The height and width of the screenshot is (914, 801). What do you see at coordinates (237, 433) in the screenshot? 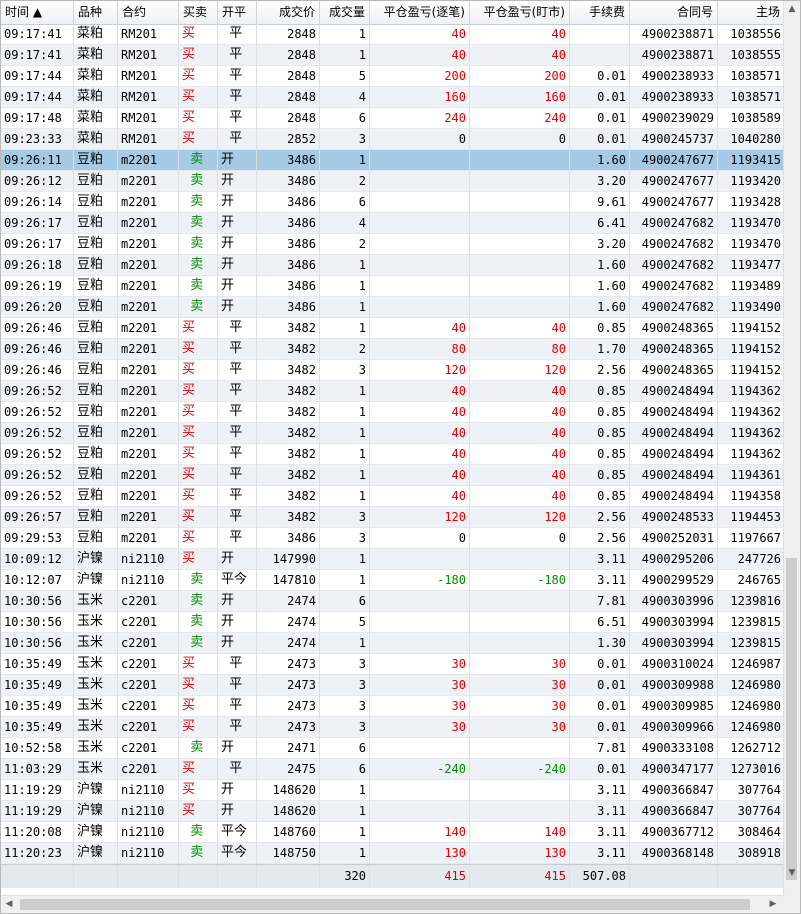
I see `cell-openclose: 平` at bounding box center [237, 433].